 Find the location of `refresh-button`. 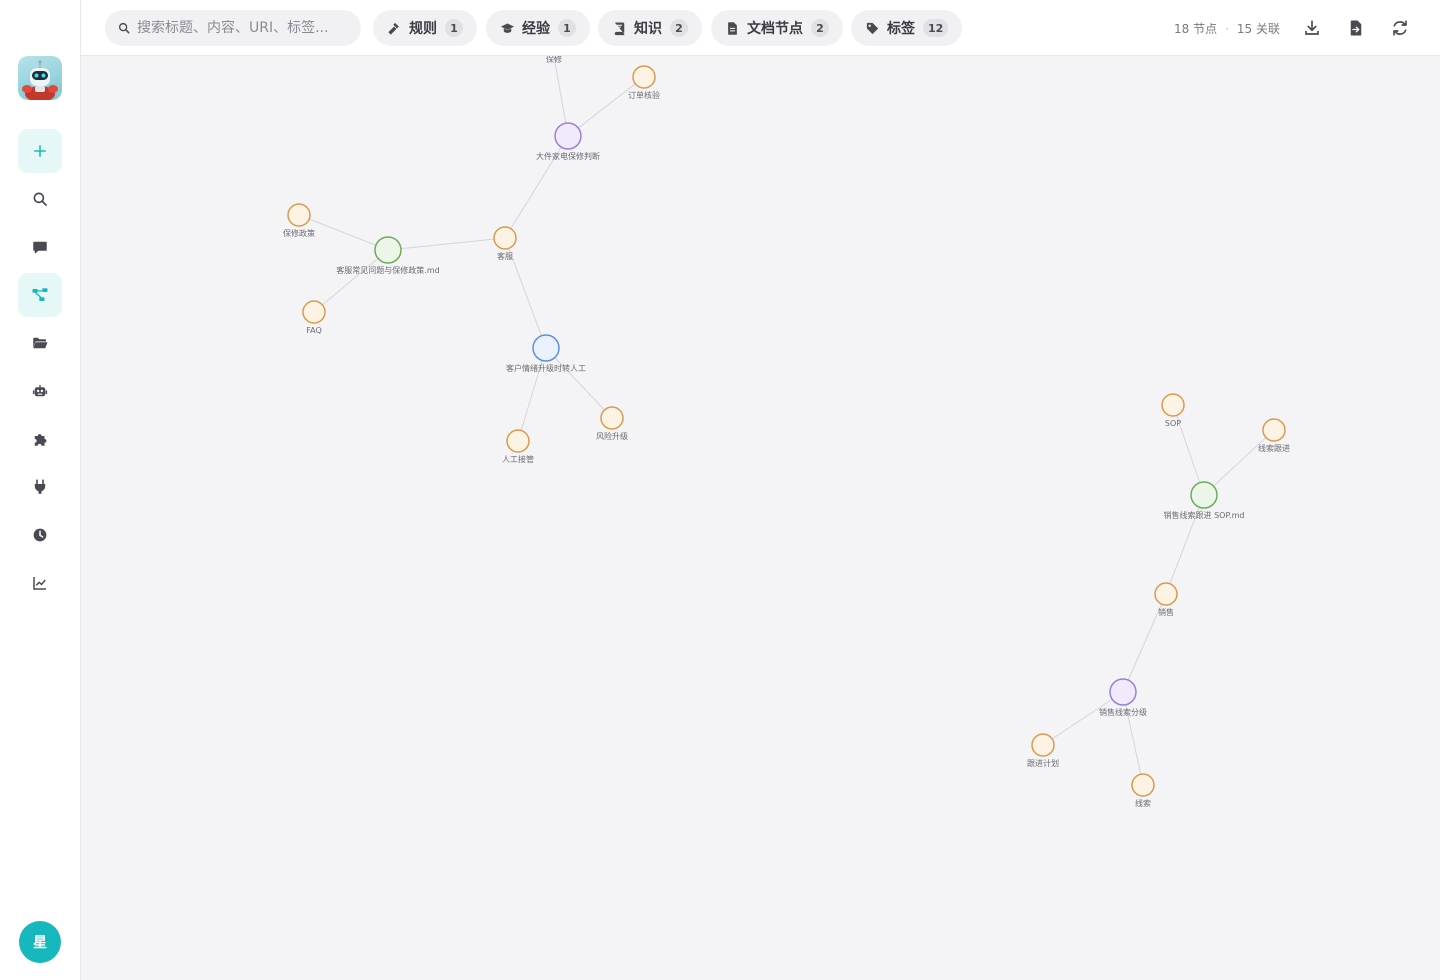

refresh-button is located at coordinates (1400, 28).